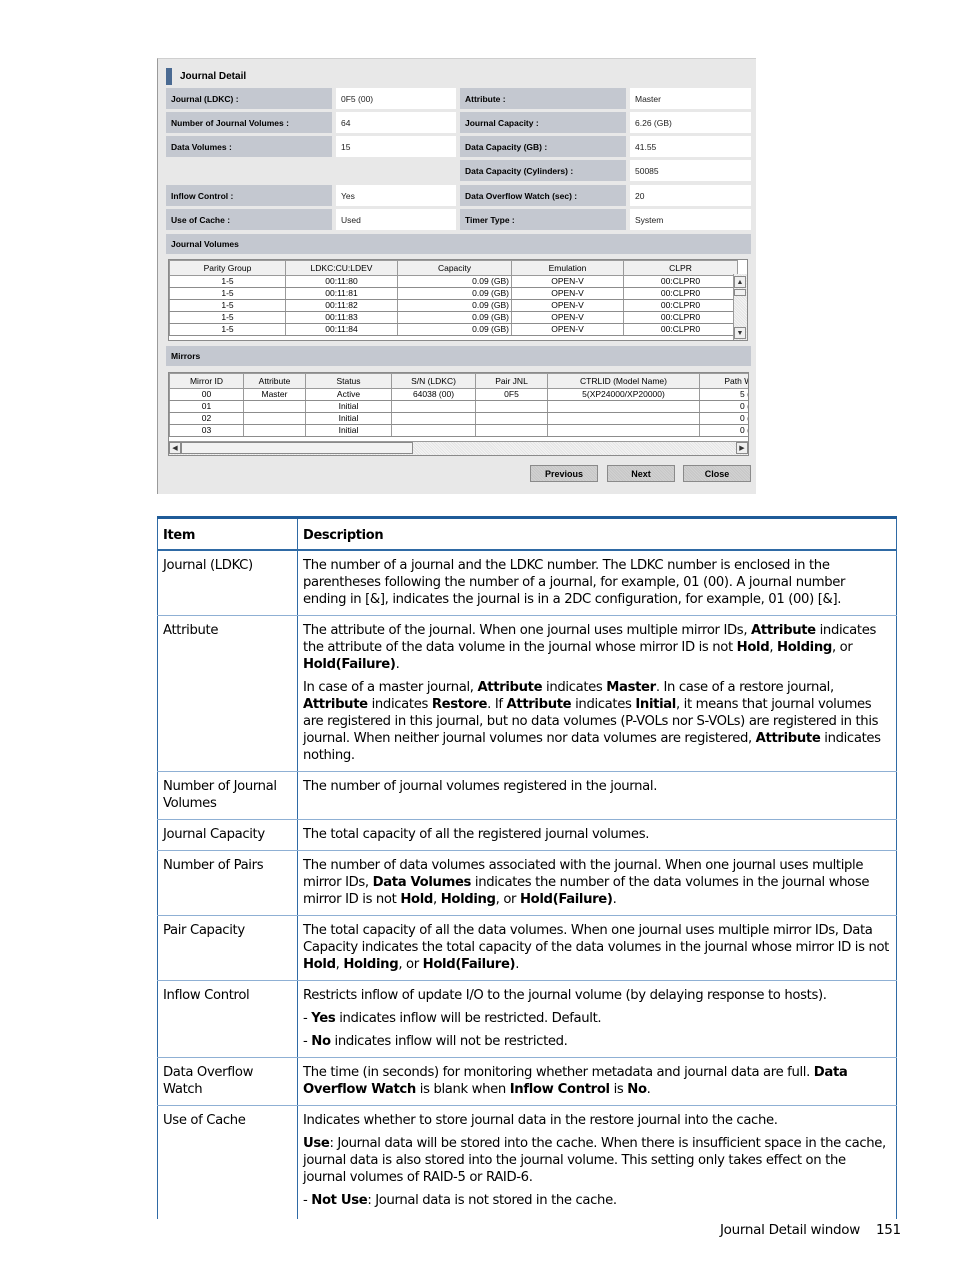  What do you see at coordinates (227, 883) in the screenshot?
I see `item-cell: Number of Pairs` at bounding box center [227, 883].